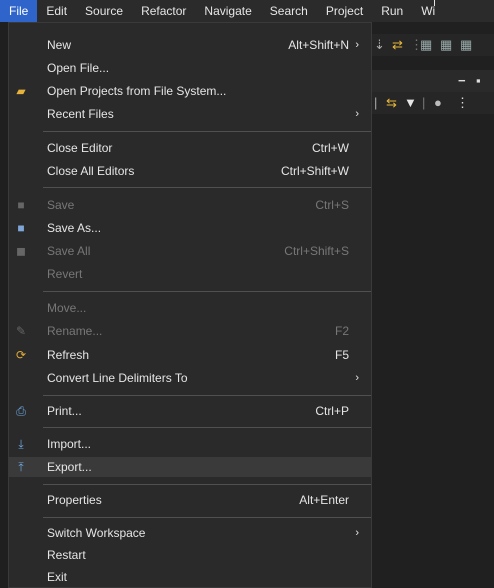 The image size is (494, 588). What do you see at coordinates (190, 533) in the screenshot?
I see `menu-item-switch-workspace: Switch Workspace ›` at bounding box center [190, 533].